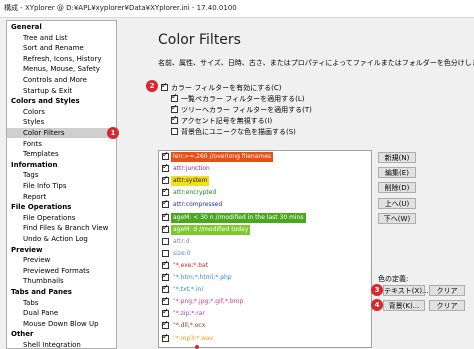 This screenshot has width=474, height=349. Describe the element at coordinates (265, 180) in the screenshot. I see `filter-row: attr:system` at that location.